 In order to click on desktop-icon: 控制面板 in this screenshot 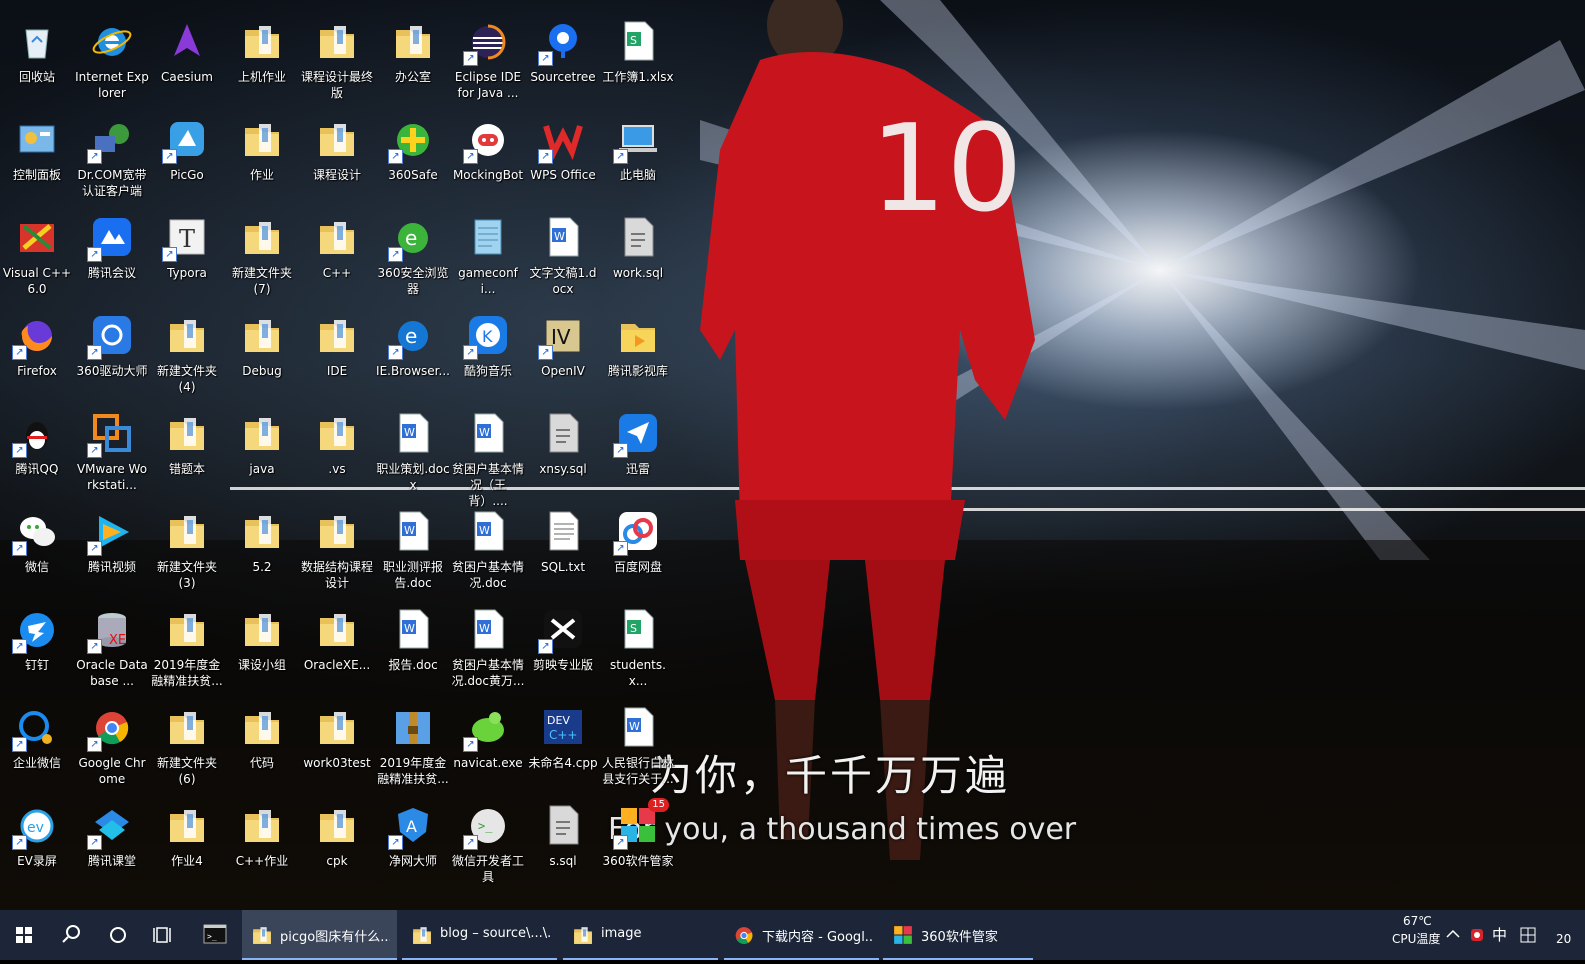, I will do `click(37, 149)`.